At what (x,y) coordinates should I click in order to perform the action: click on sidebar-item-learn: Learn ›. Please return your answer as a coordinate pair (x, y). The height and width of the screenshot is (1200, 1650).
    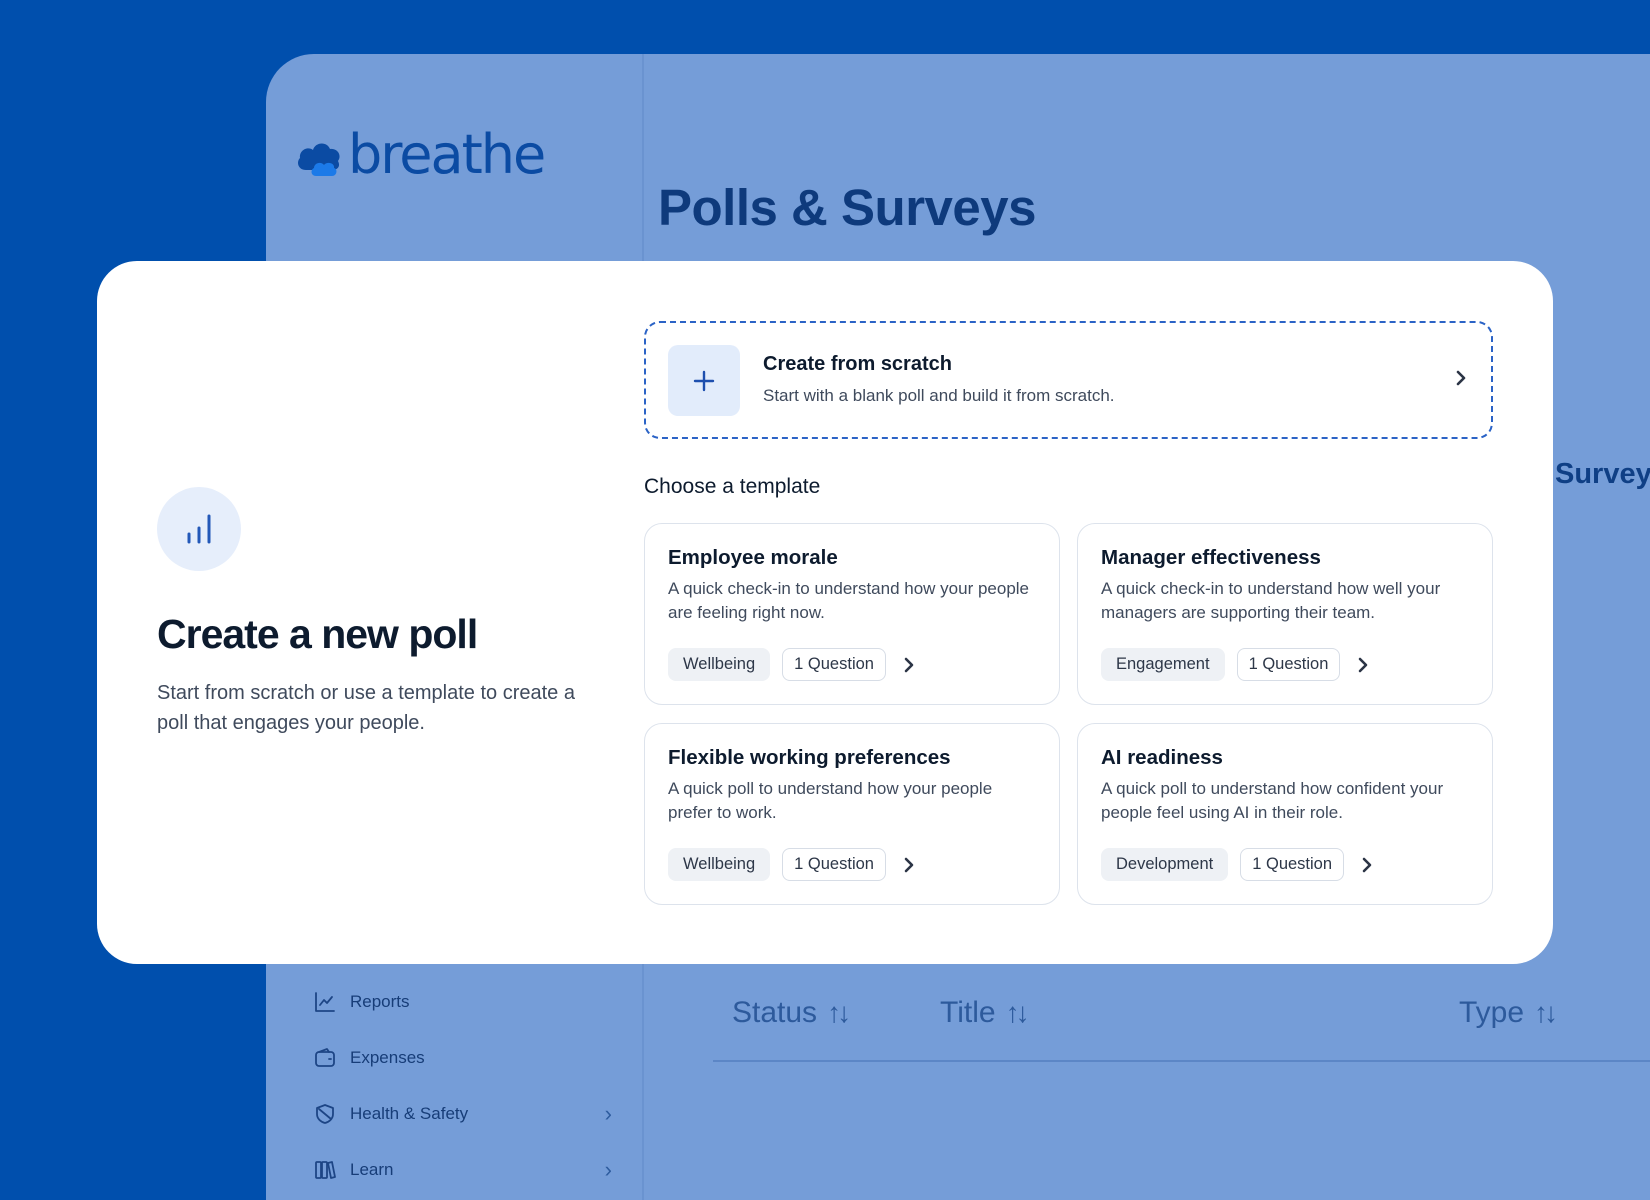
    Looking at the image, I should click on (462, 1170).